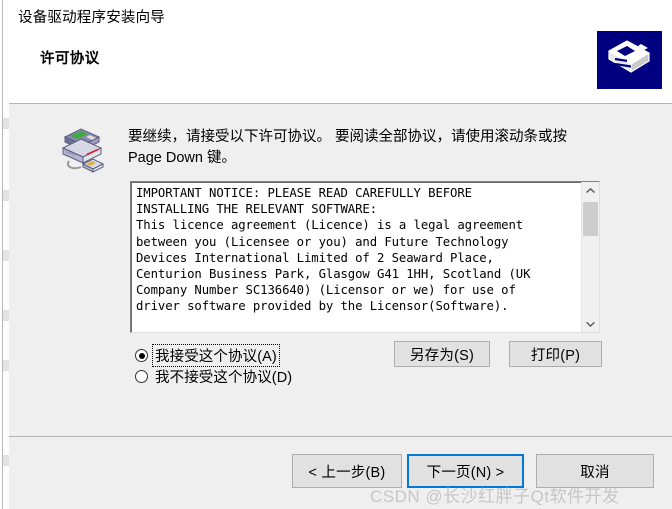 The image size is (672, 509). What do you see at coordinates (442, 354) in the screenshot?
I see `save-as-button: 另存为(S)` at bounding box center [442, 354].